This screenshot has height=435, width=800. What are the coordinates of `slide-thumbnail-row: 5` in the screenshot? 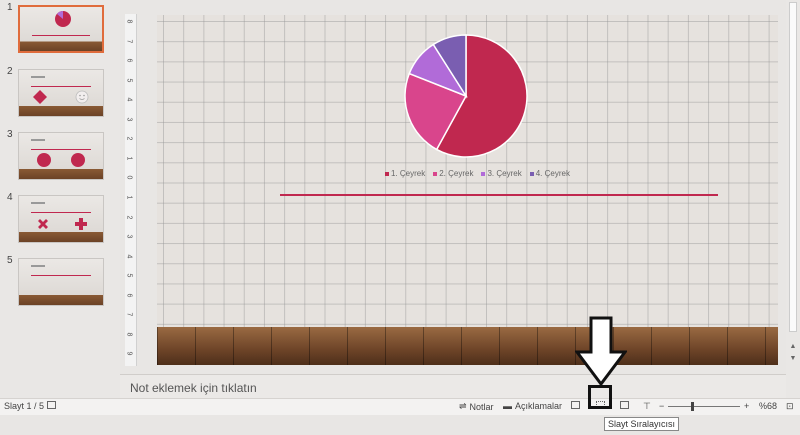 It's located at (60, 285).